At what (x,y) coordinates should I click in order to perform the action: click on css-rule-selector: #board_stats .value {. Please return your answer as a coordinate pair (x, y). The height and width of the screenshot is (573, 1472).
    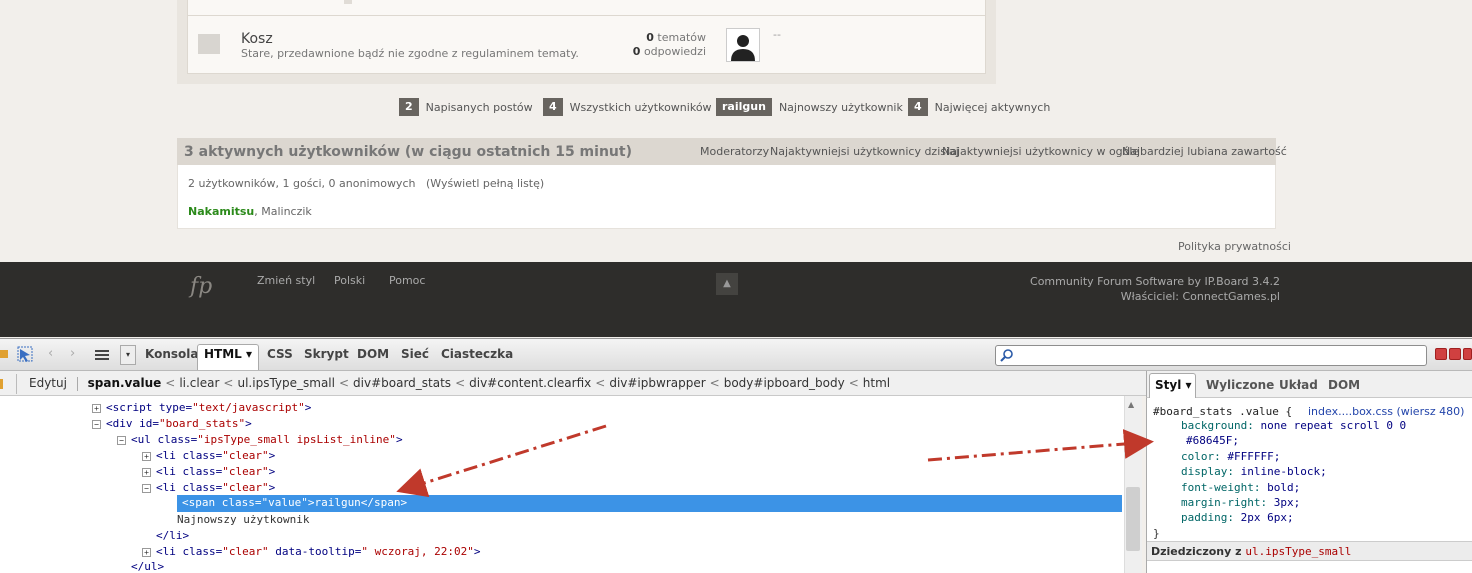
    Looking at the image, I should click on (1222, 411).